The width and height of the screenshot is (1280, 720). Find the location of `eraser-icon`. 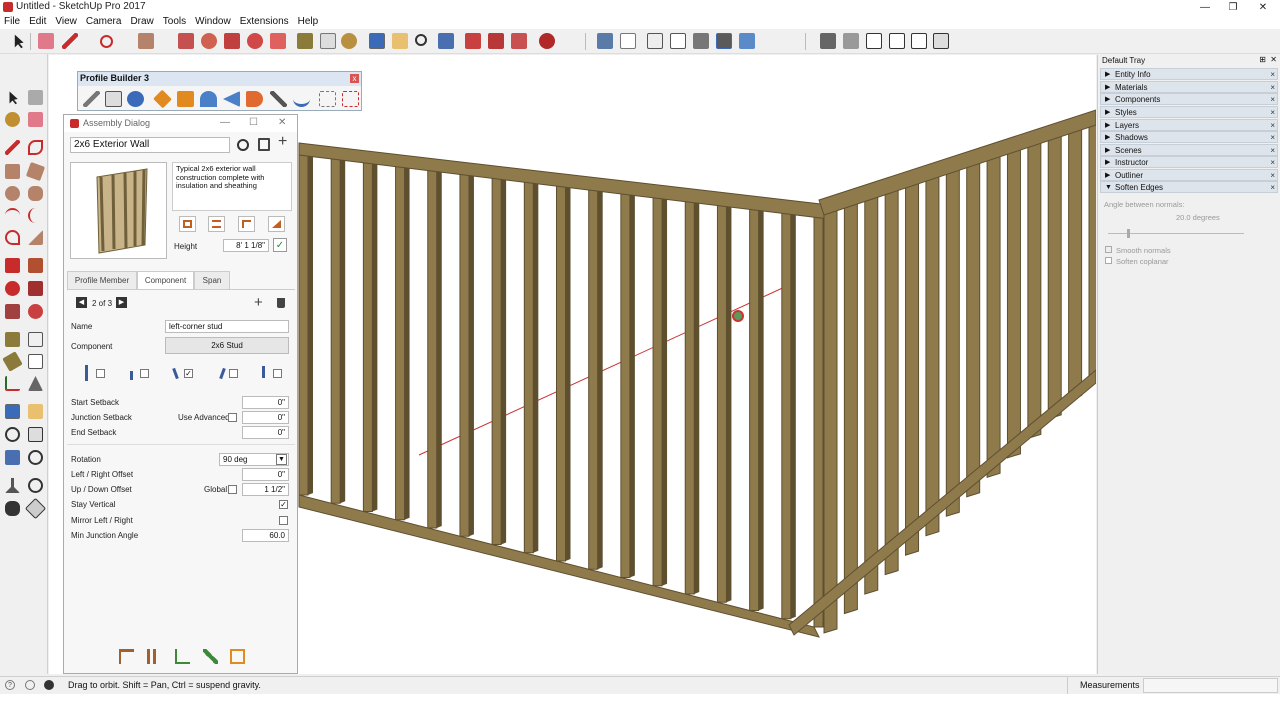

eraser-icon is located at coordinates (35, 119).